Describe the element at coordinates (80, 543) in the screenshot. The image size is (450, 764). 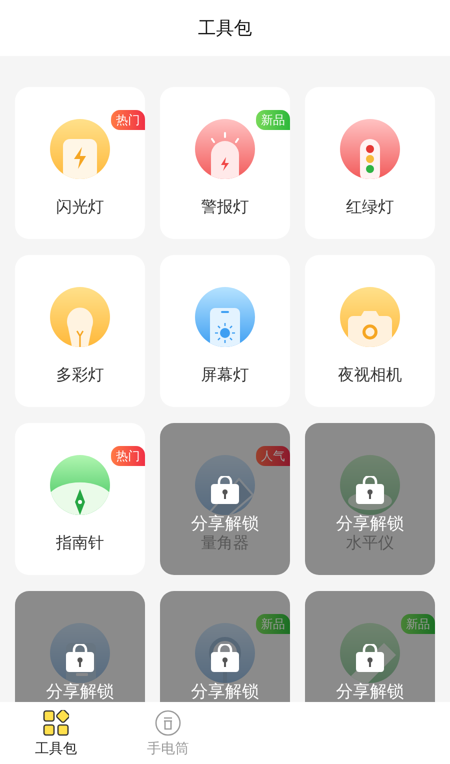
I see `tool-name: 指南针` at that location.